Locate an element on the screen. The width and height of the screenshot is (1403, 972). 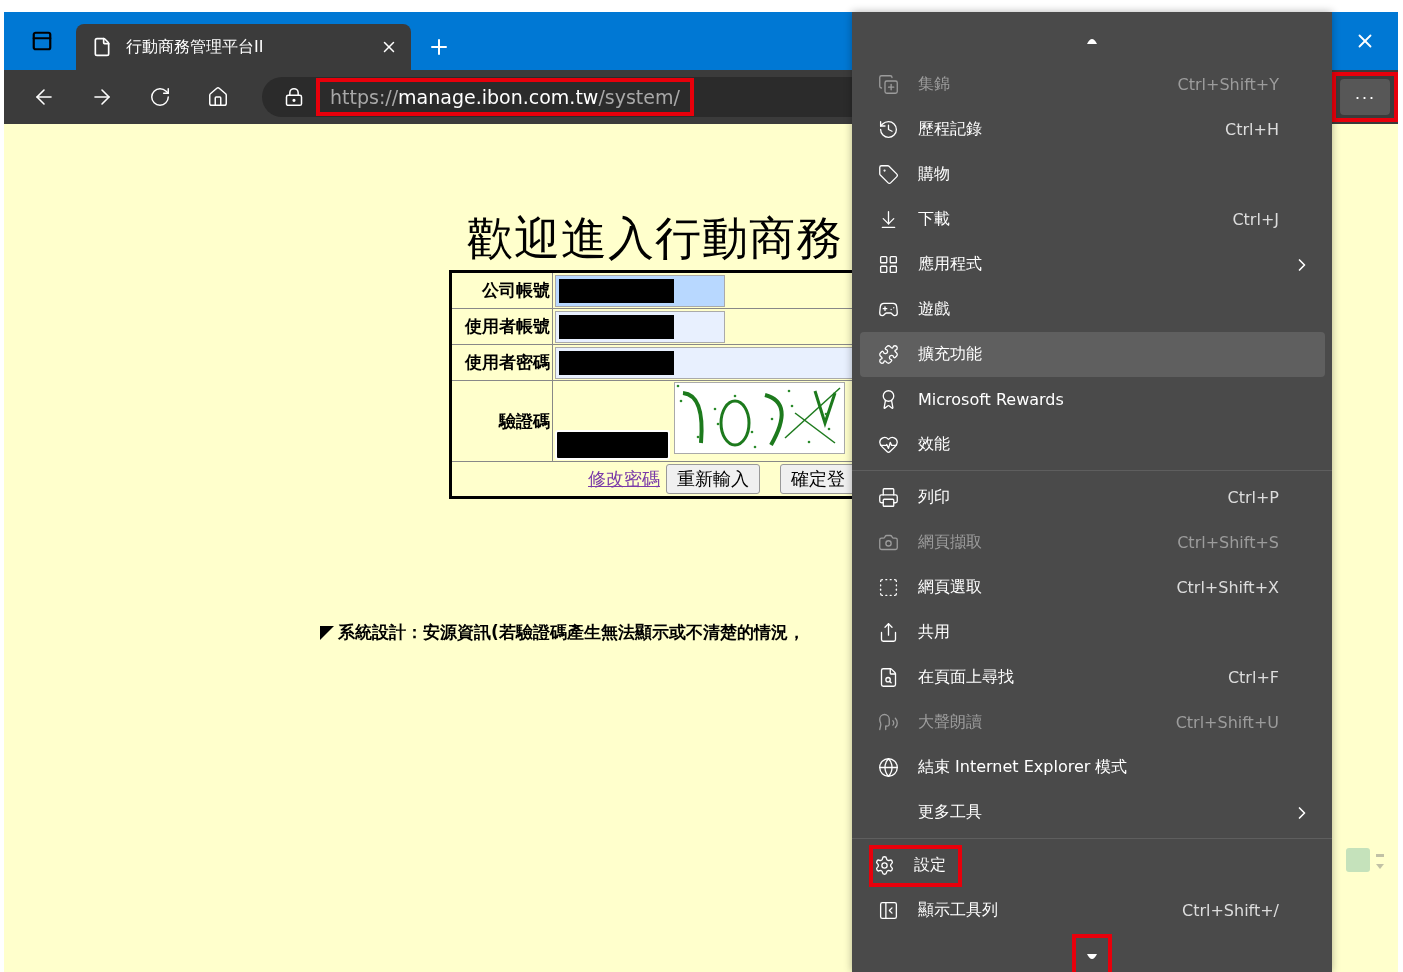
toolbar-panel-icon is located at coordinates (888, 910).